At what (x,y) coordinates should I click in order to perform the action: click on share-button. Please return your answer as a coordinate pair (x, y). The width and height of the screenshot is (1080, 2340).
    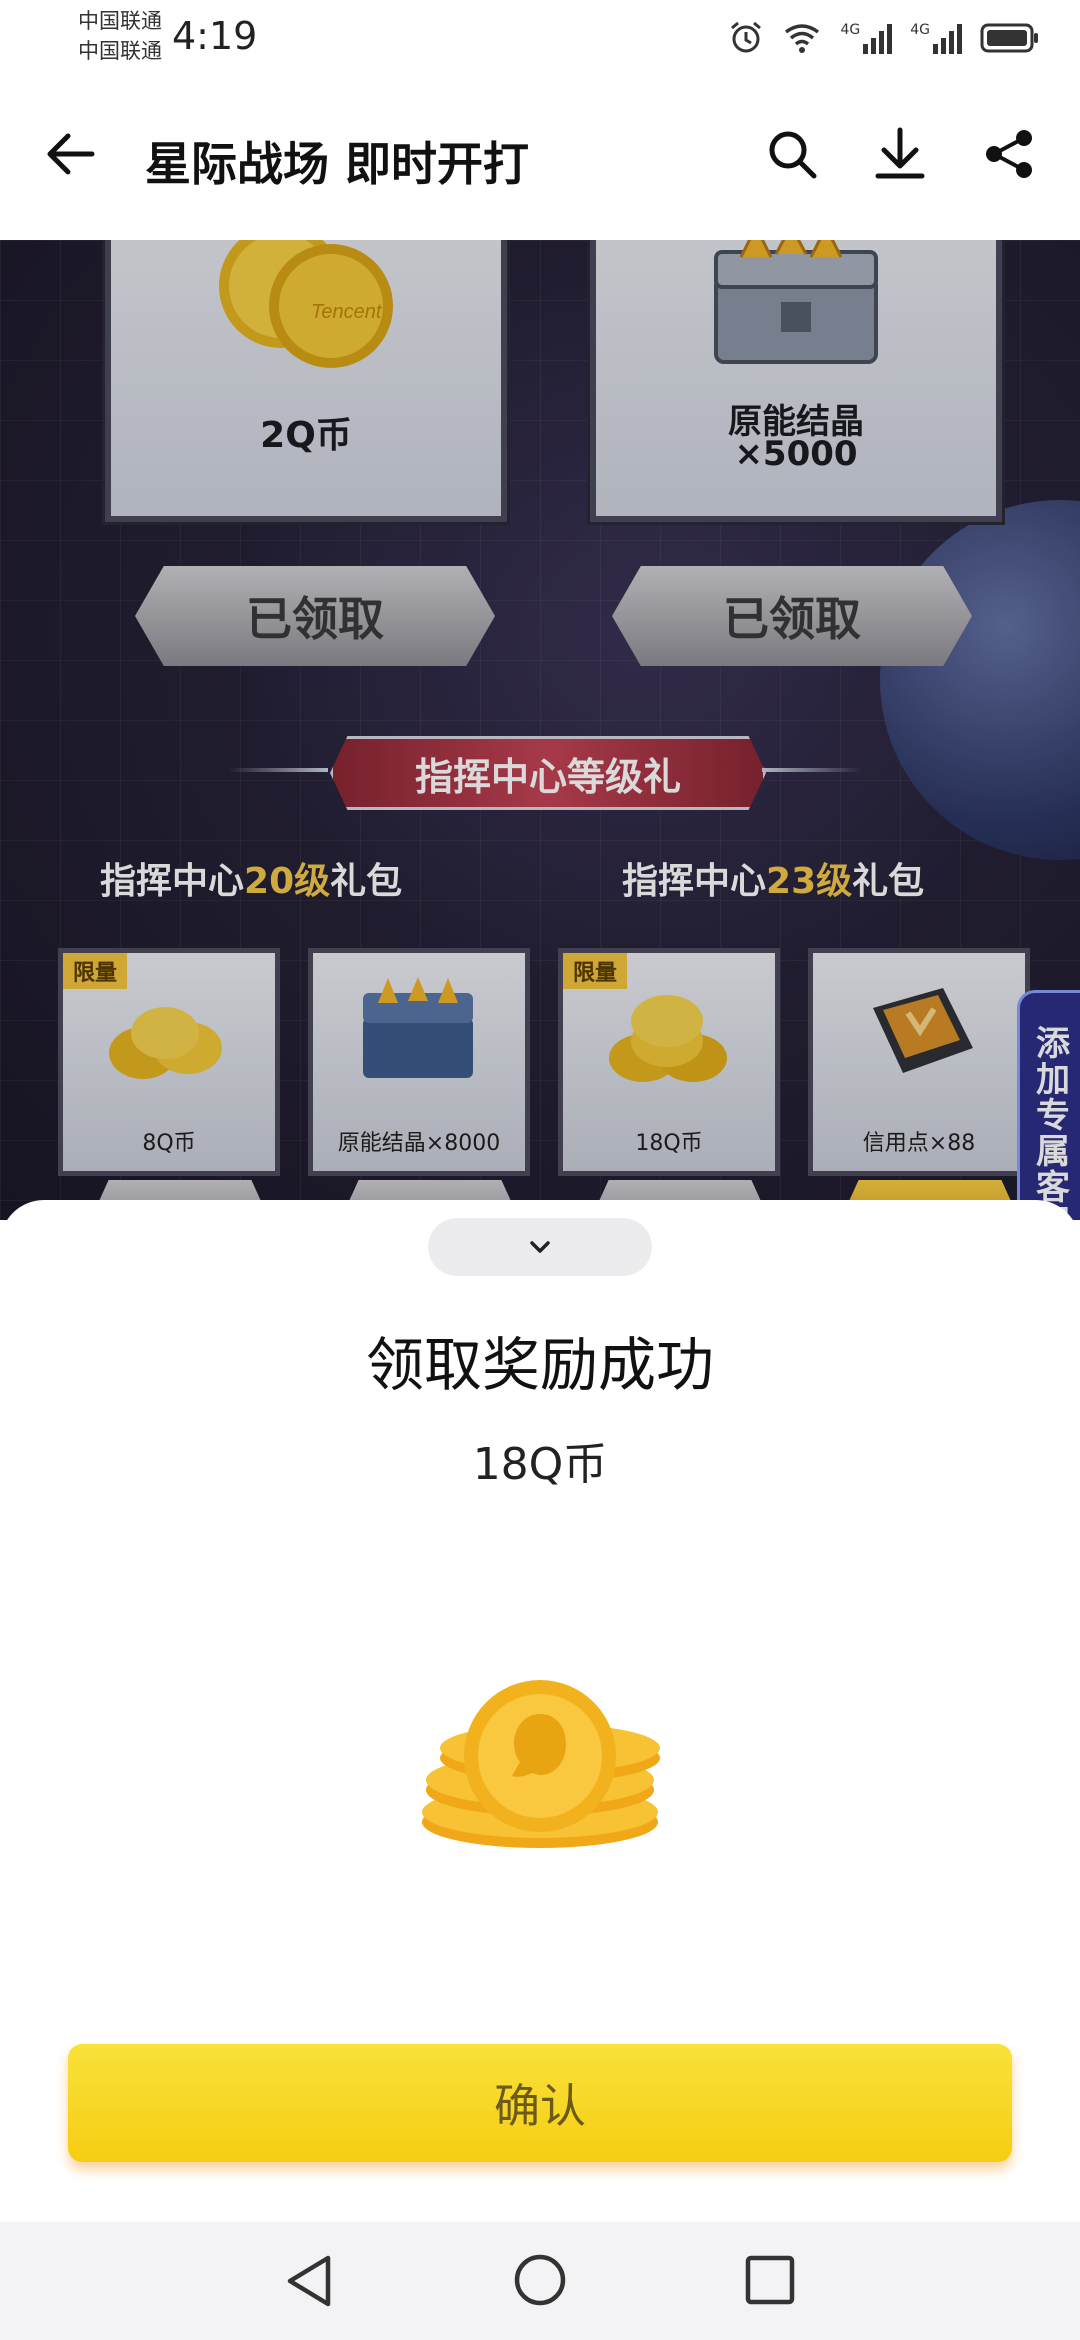
    Looking at the image, I should click on (1010, 156).